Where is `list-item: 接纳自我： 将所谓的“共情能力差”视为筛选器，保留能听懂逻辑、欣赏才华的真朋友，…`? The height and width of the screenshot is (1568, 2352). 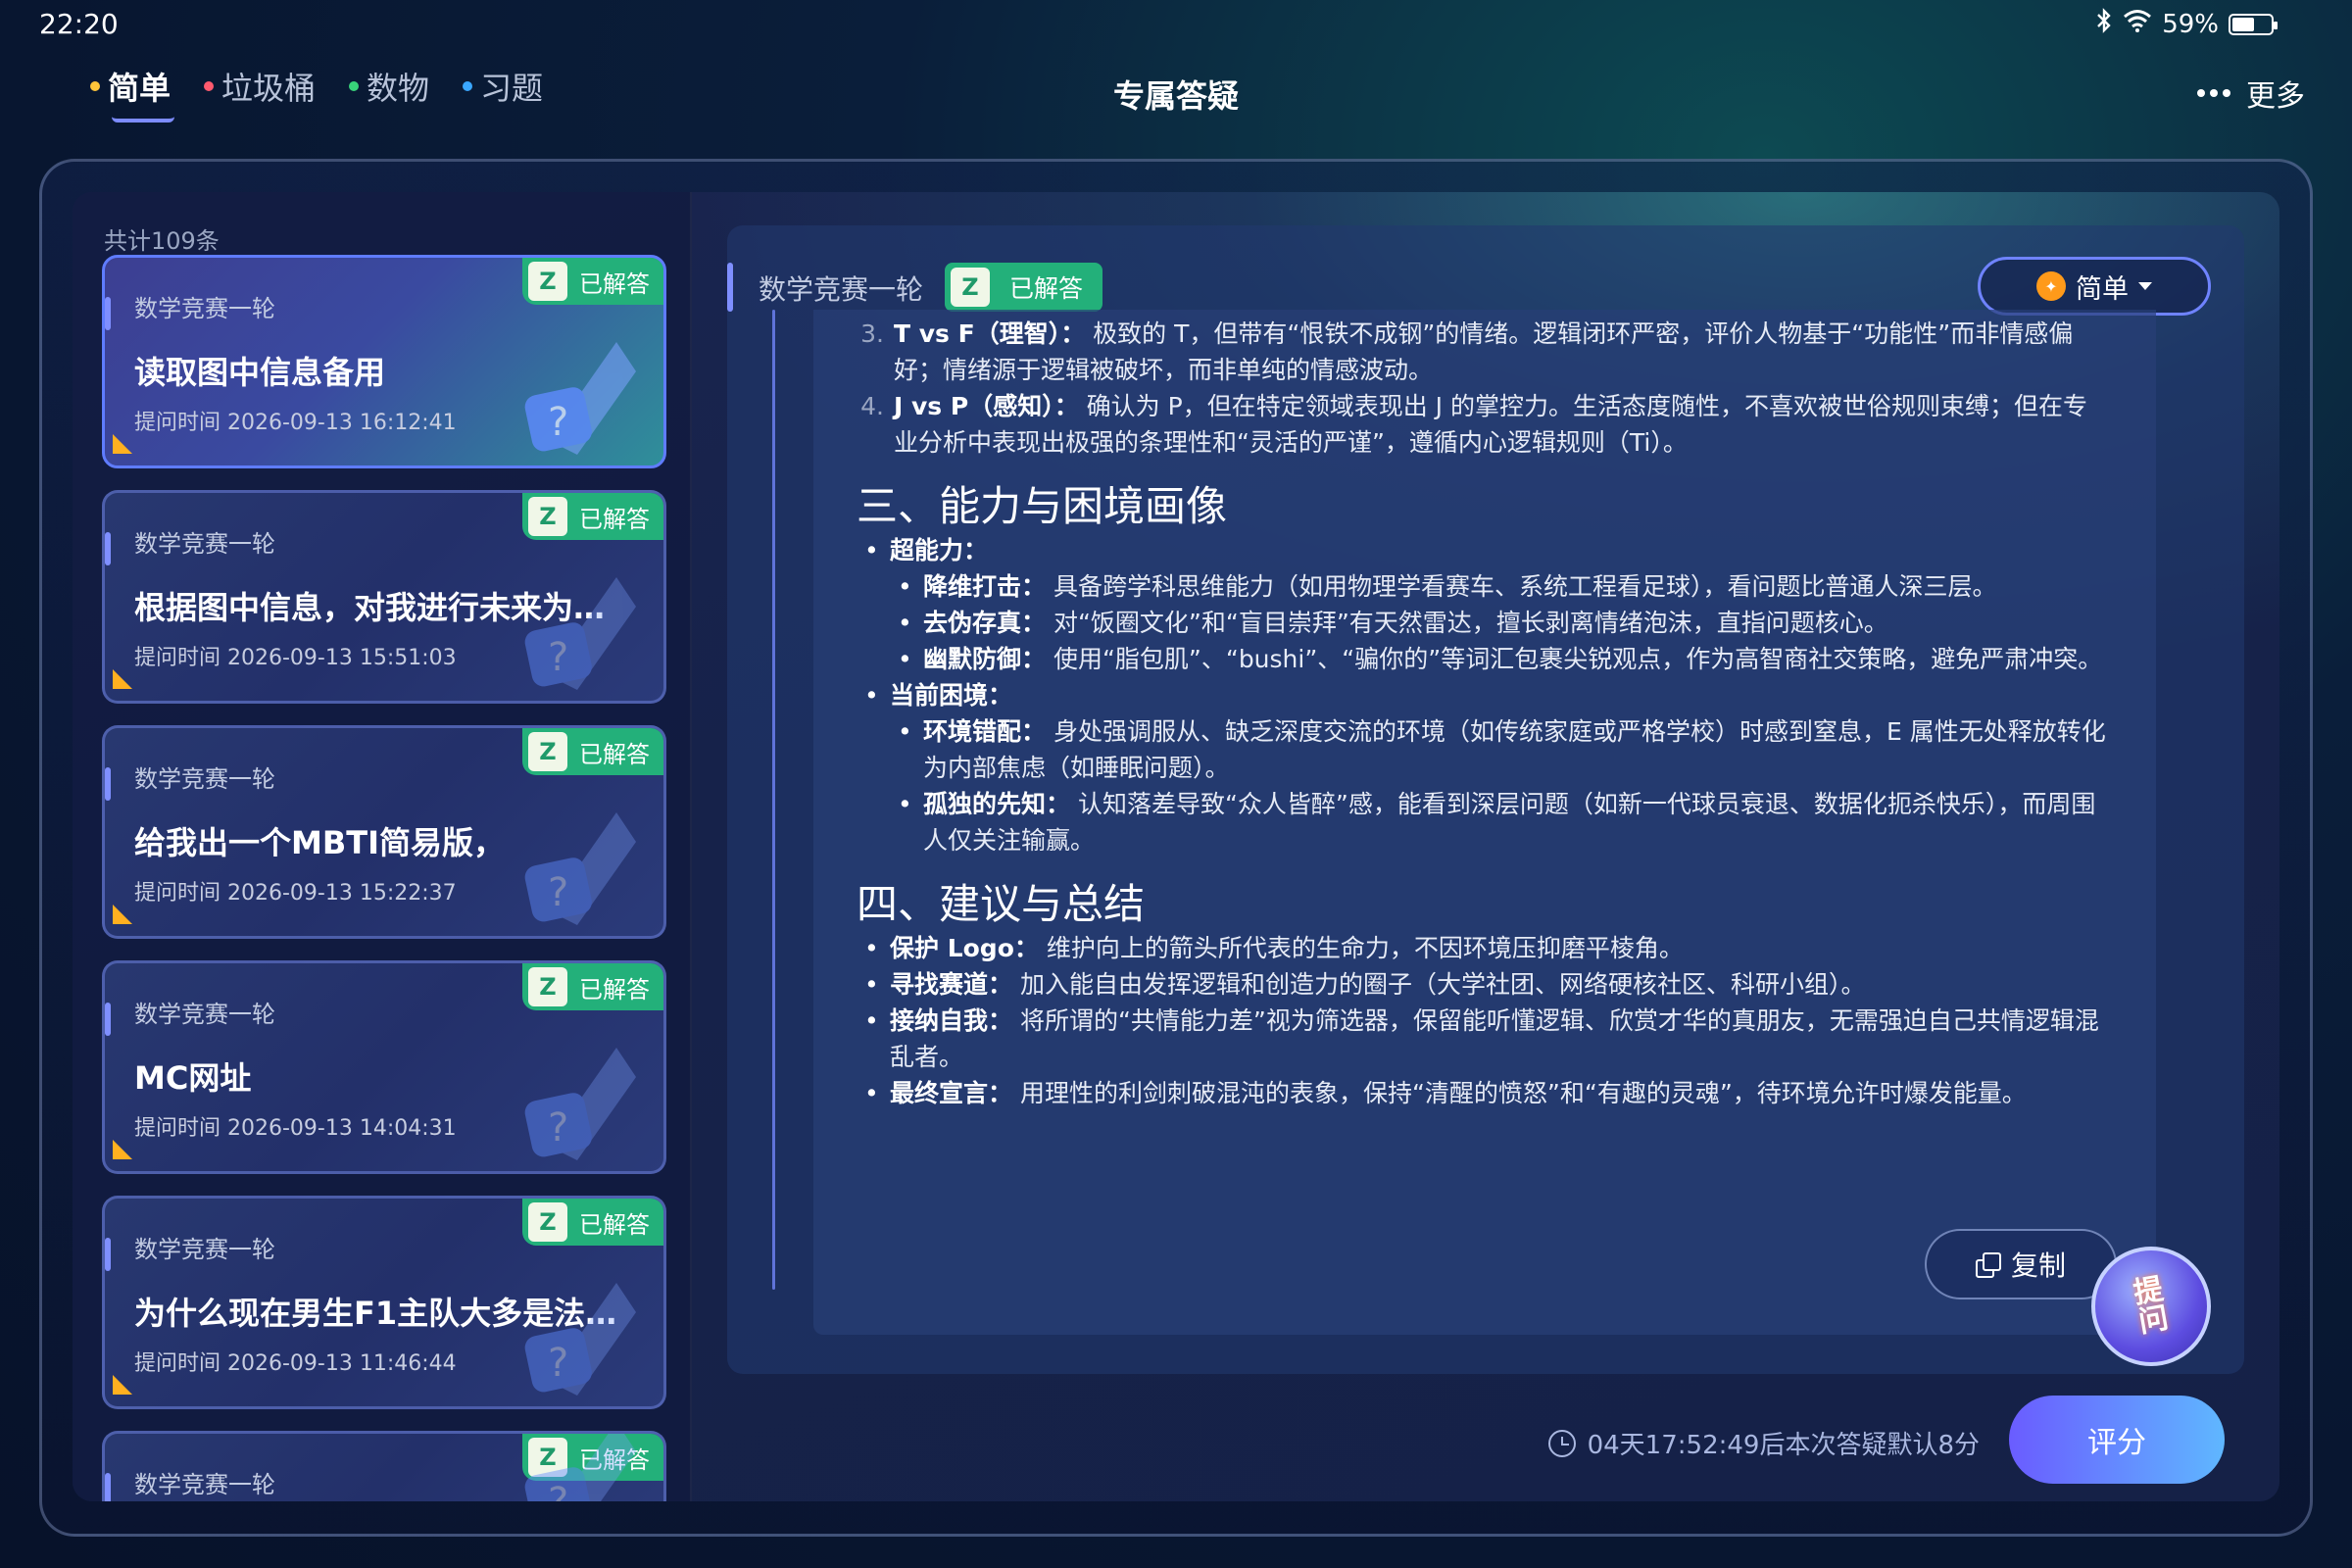 list-item: 接纳自我： 将所谓的“共情能力差”视为筛选器，保留能听懂逻辑、欣赏才华的真朋友，… is located at coordinates (1483, 1039).